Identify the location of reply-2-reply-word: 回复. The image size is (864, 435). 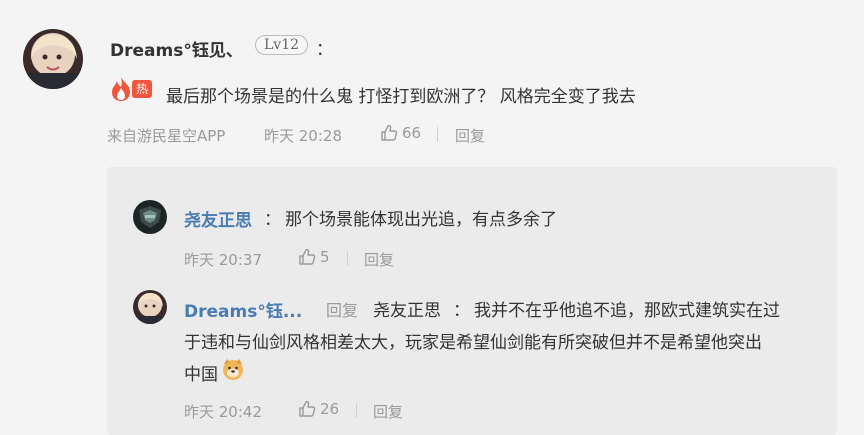
(342, 310).